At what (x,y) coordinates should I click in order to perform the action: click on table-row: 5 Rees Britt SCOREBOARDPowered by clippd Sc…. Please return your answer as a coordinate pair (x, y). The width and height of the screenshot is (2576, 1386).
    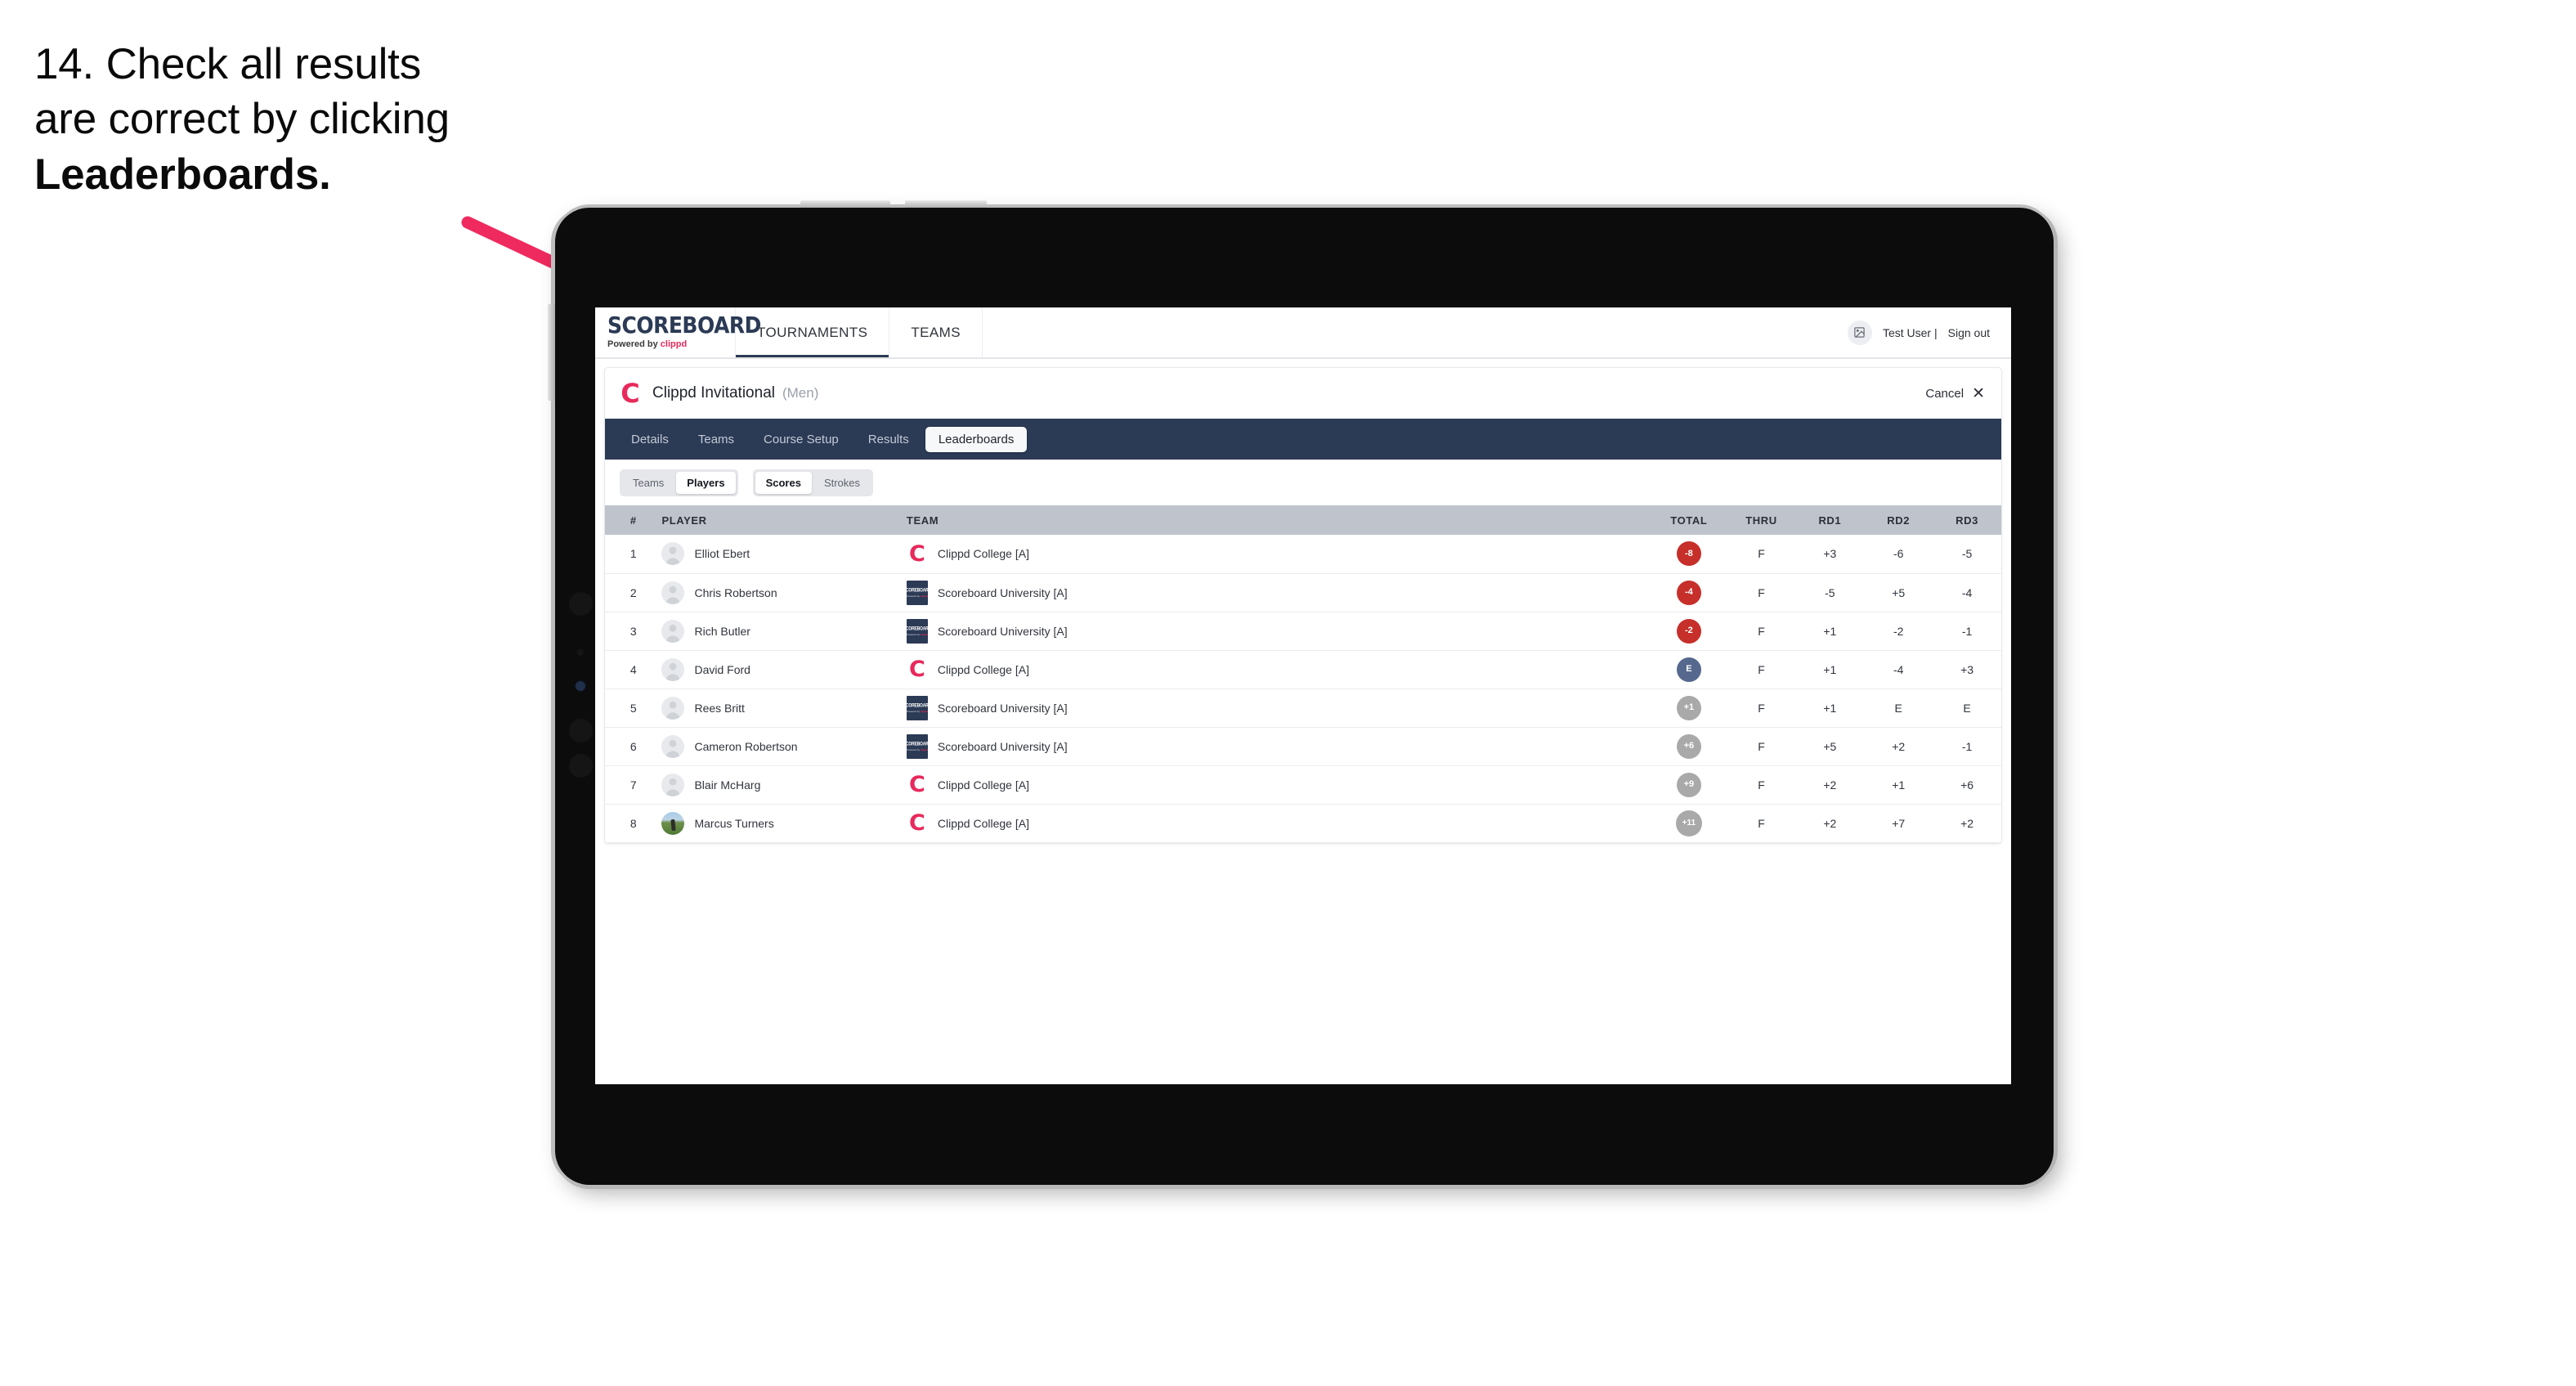
    Looking at the image, I should click on (1303, 708).